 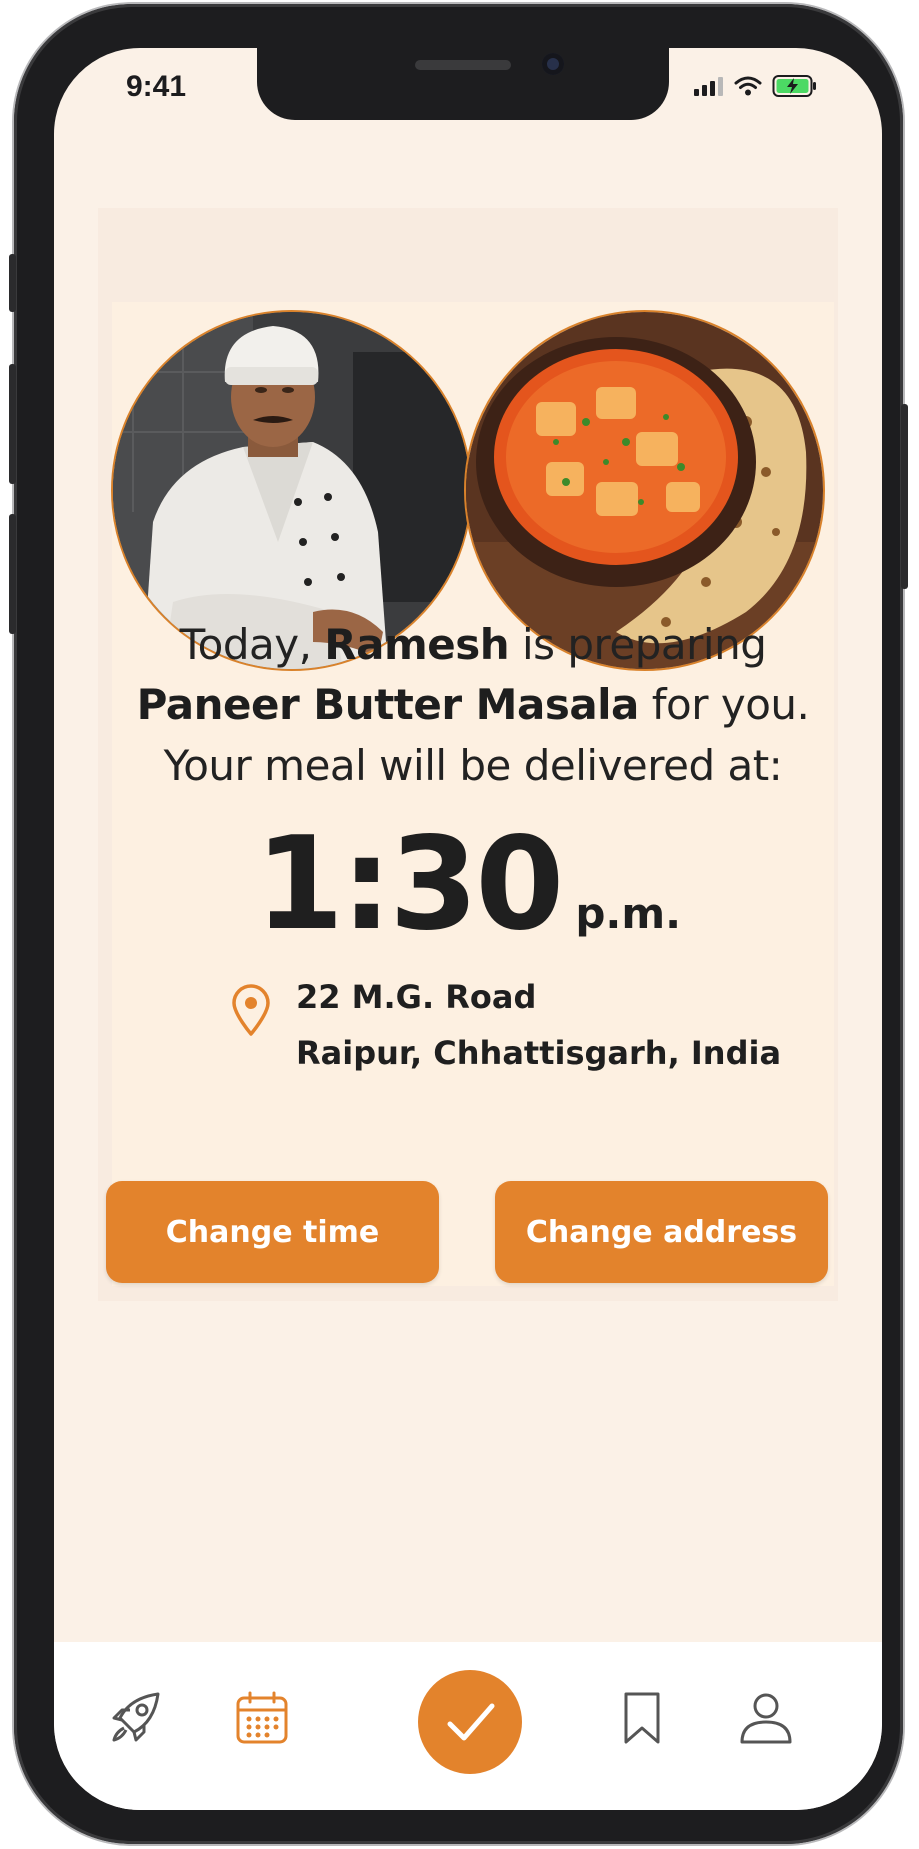 What do you see at coordinates (156, 86) in the screenshot?
I see `status-time: 9:41` at bounding box center [156, 86].